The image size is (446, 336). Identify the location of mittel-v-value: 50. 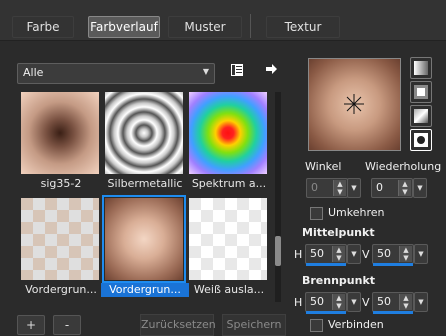
(384, 253).